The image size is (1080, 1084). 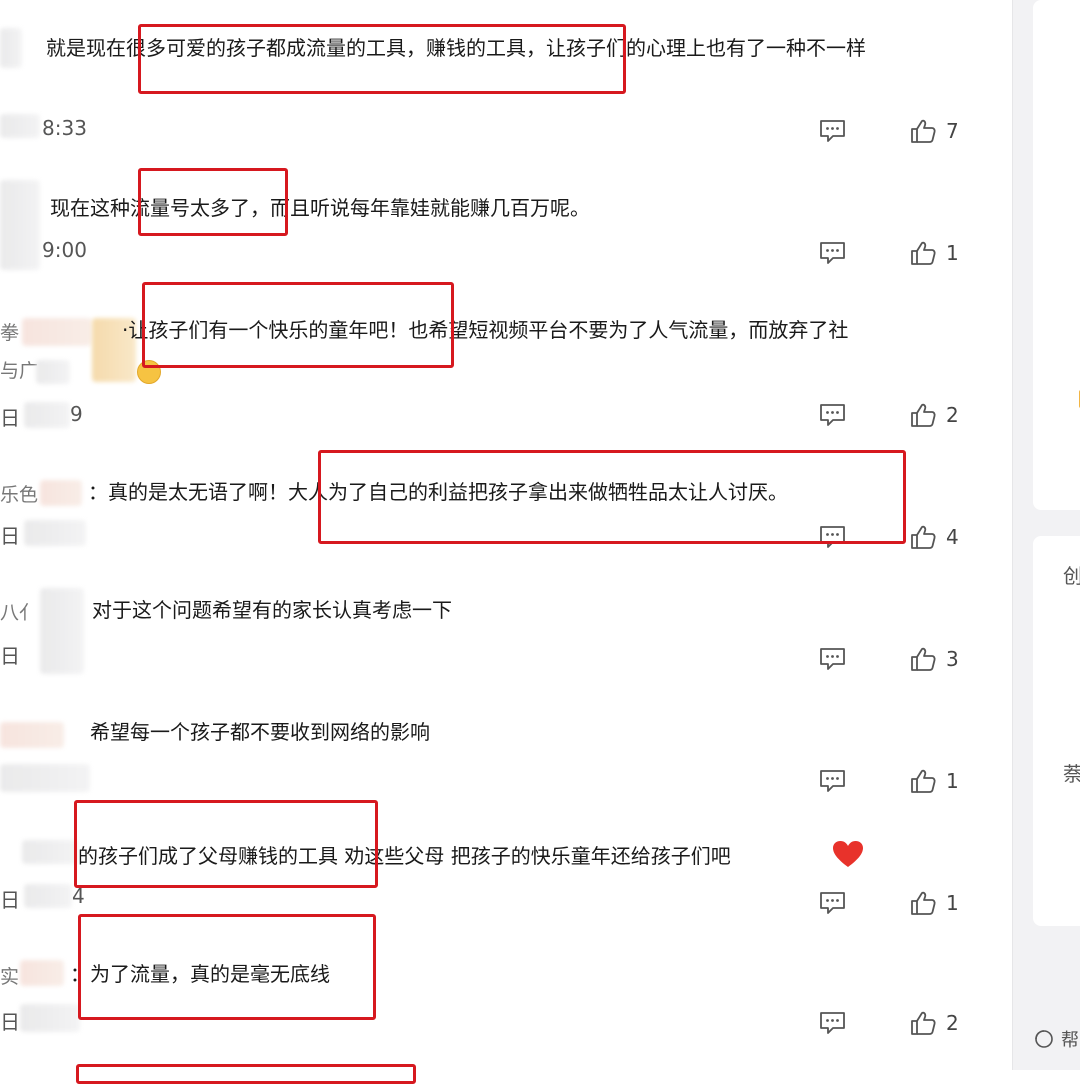 I want to click on sidebar-card: 创 萘, so click(x=1056, y=731).